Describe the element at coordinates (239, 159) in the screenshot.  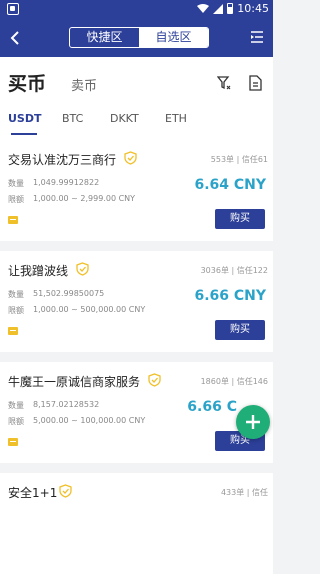
I see `trust-stats: 553单 | 信任61` at that location.